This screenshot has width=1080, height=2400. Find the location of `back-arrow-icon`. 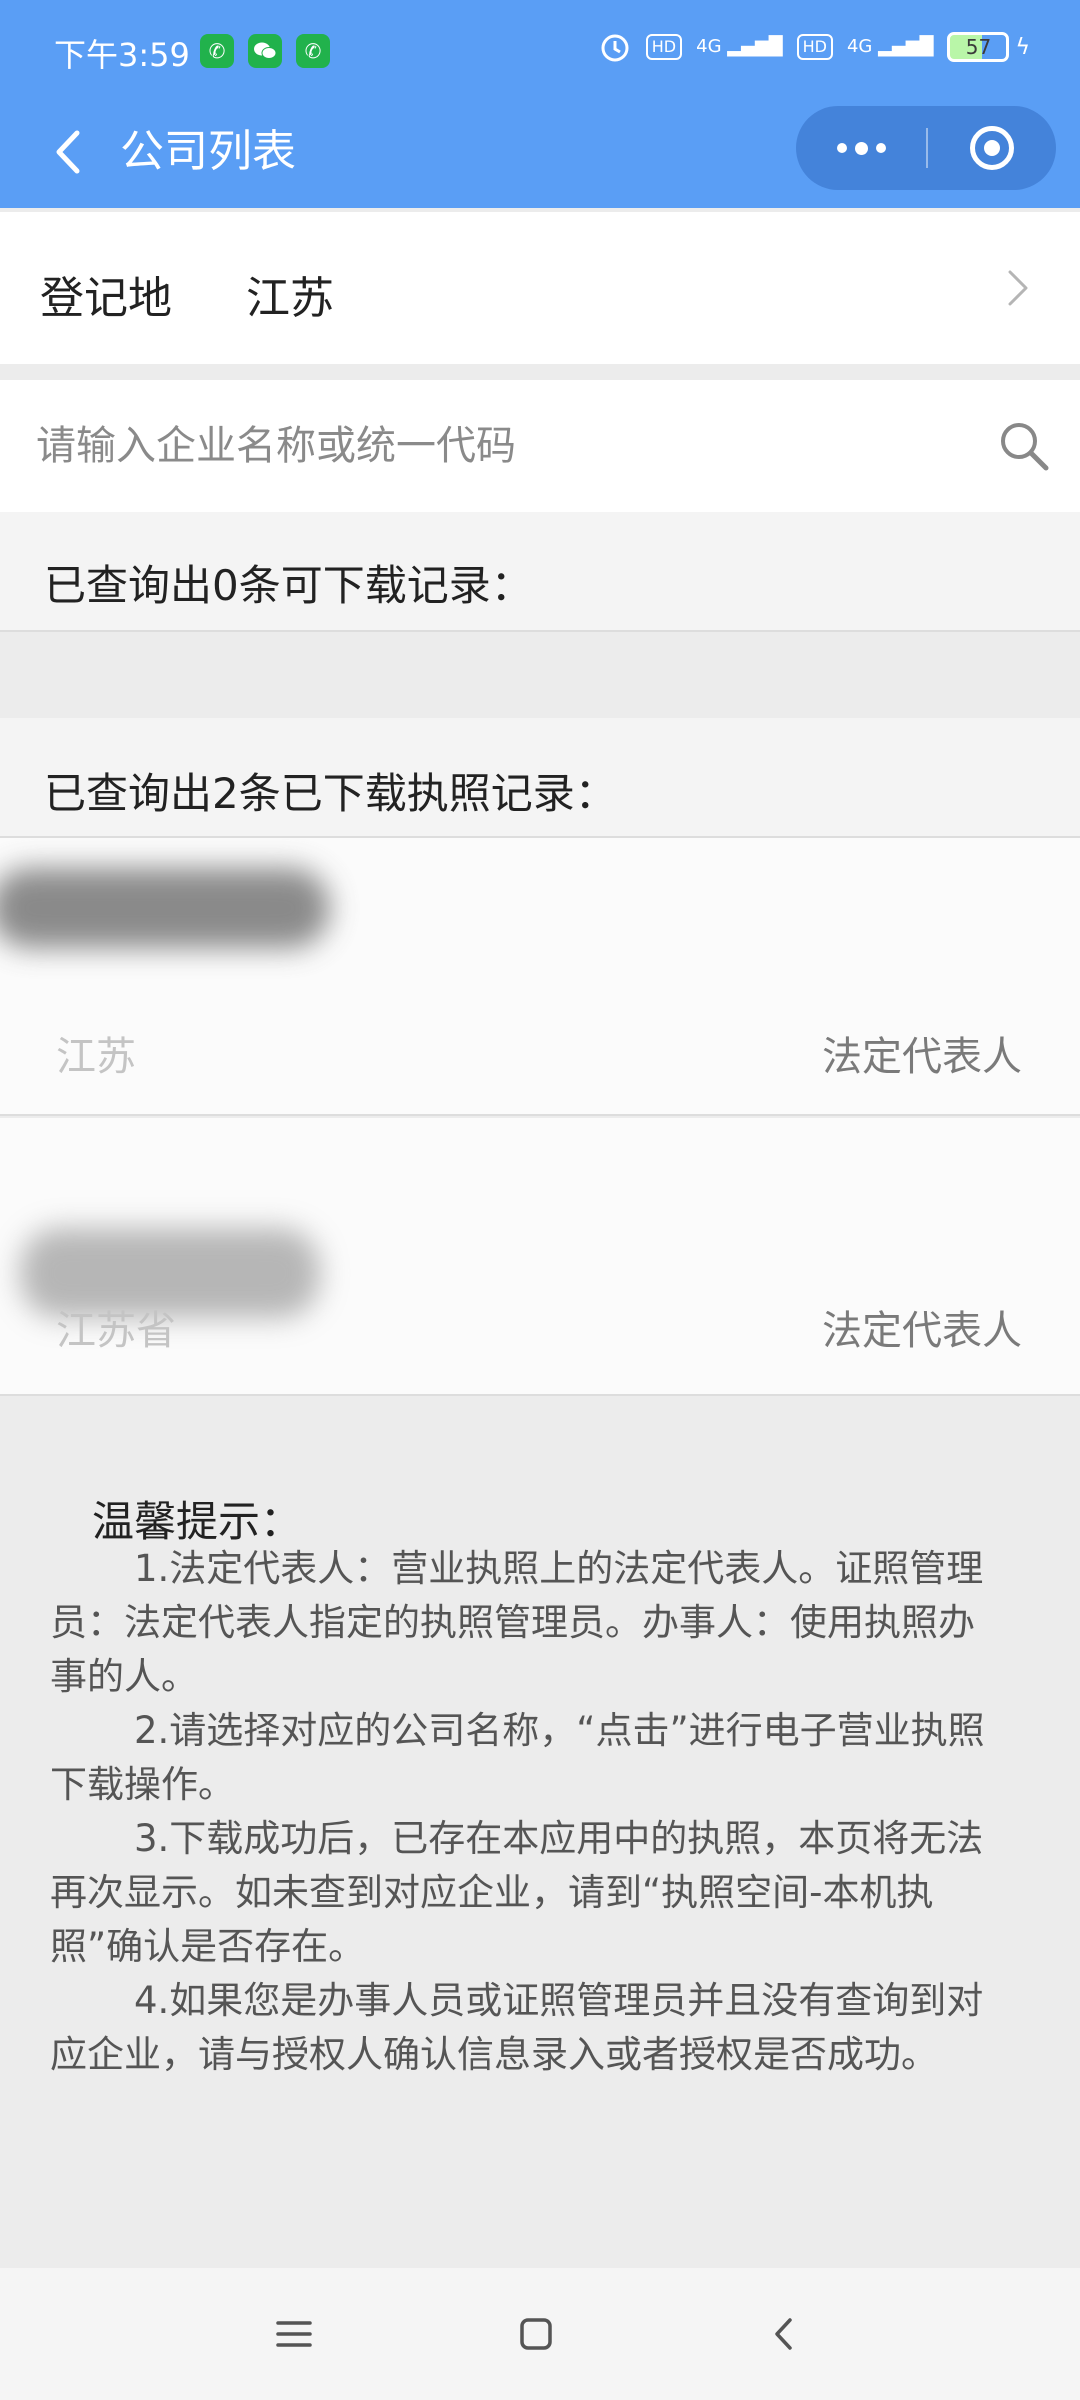

back-arrow-icon is located at coordinates (783, 2334).